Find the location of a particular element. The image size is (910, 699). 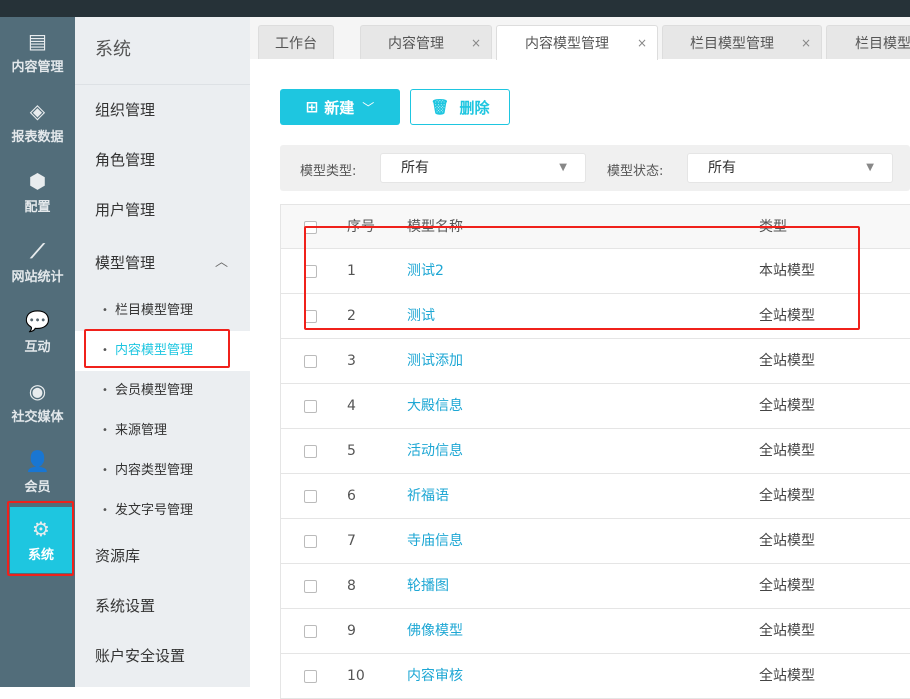

tab-workbench: 工作台 is located at coordinates (296, 42).